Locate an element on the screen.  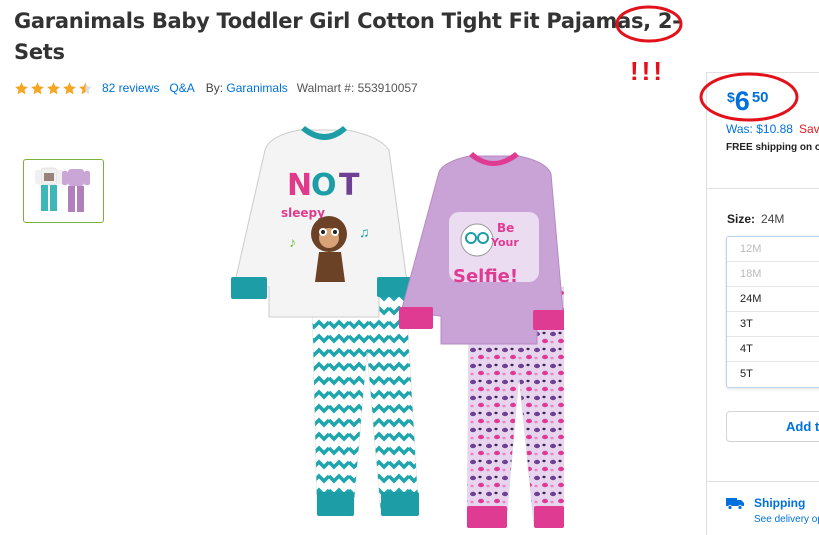
add-to-cart-button: Add to is located at coordinates (772, 426).